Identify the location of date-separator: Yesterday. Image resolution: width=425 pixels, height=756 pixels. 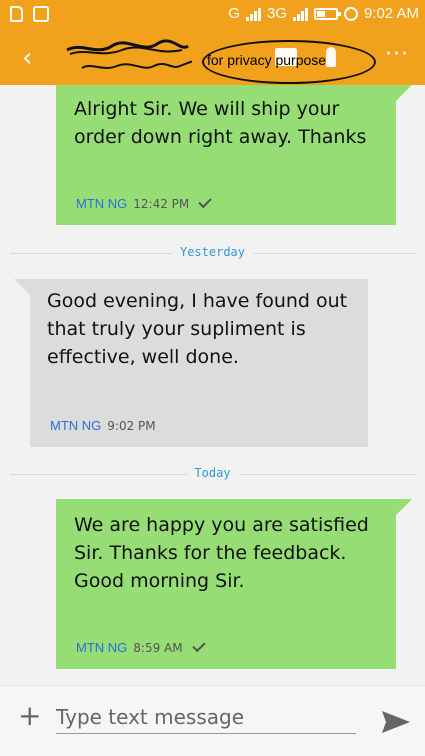
(212, 253).